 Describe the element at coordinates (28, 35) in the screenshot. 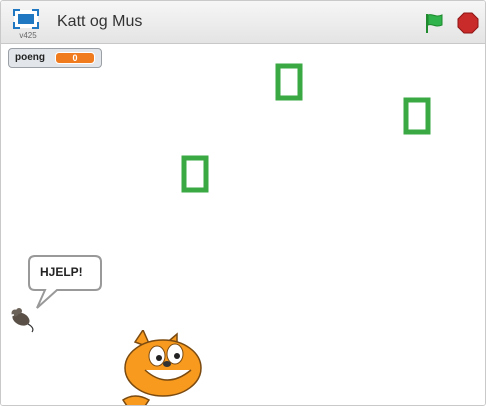

I see `version-label: v425` at that location.